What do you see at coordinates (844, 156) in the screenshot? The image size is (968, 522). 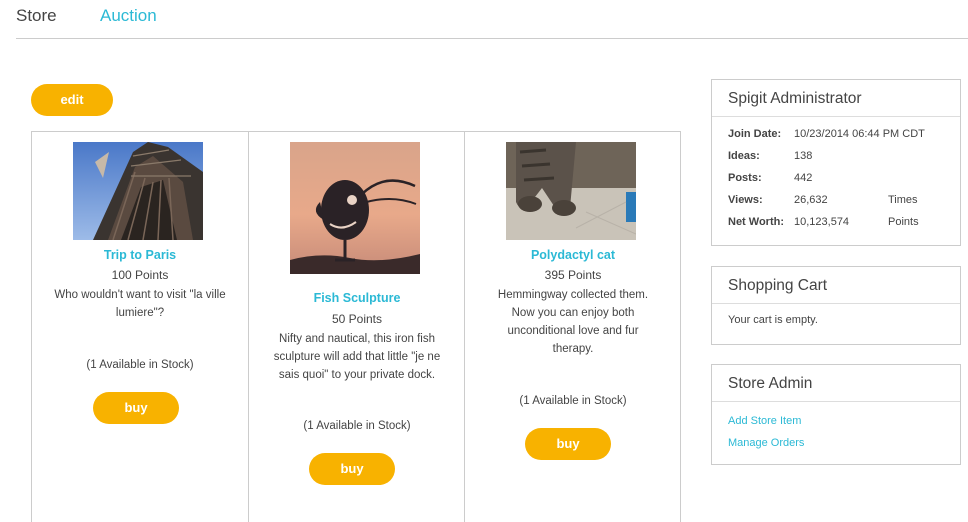 I see `stat-row: Ideas: 138` at bounding box center [844, 156].